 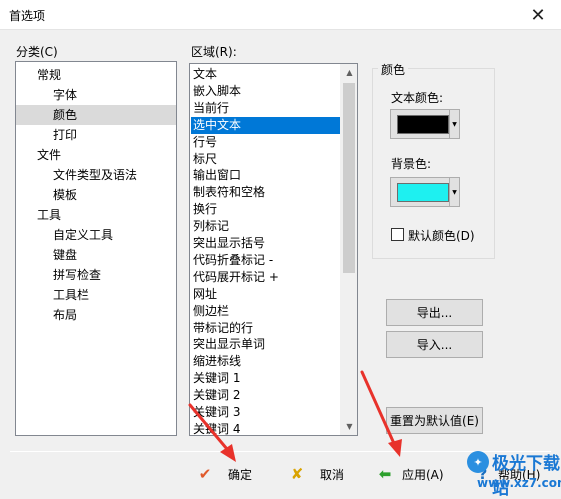 I want to click on scroll-thumb, so click(x=349, y=178).